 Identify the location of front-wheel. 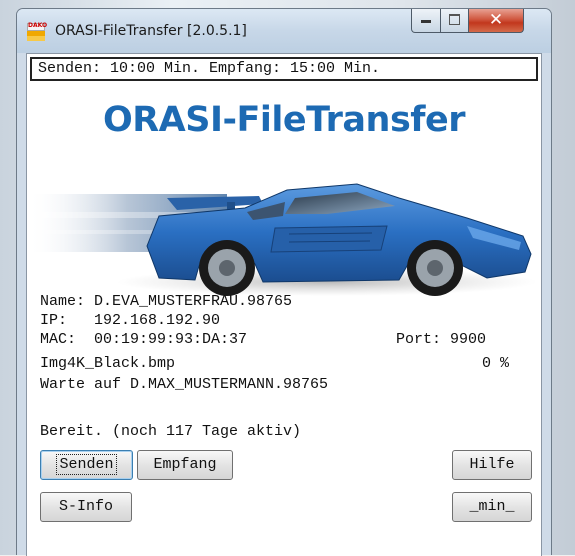
(435, 268).